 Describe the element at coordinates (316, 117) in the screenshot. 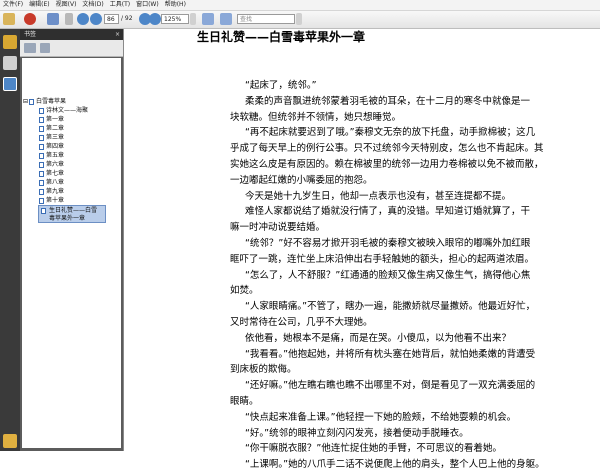

I see `body-text-line: 块软糖。但统邻并不领情，她只想睡觉。` at that location.